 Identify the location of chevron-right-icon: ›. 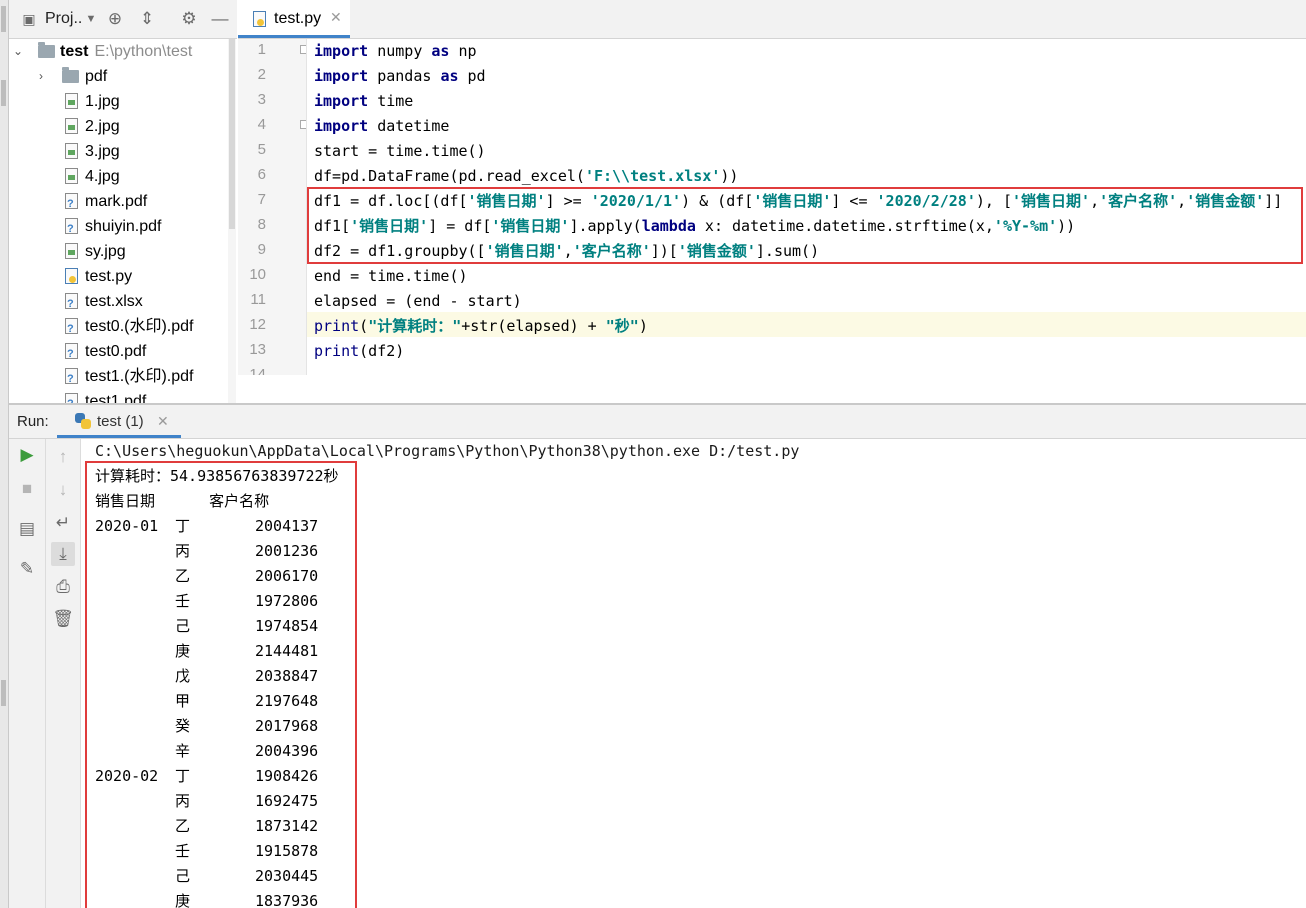
(41, 76).